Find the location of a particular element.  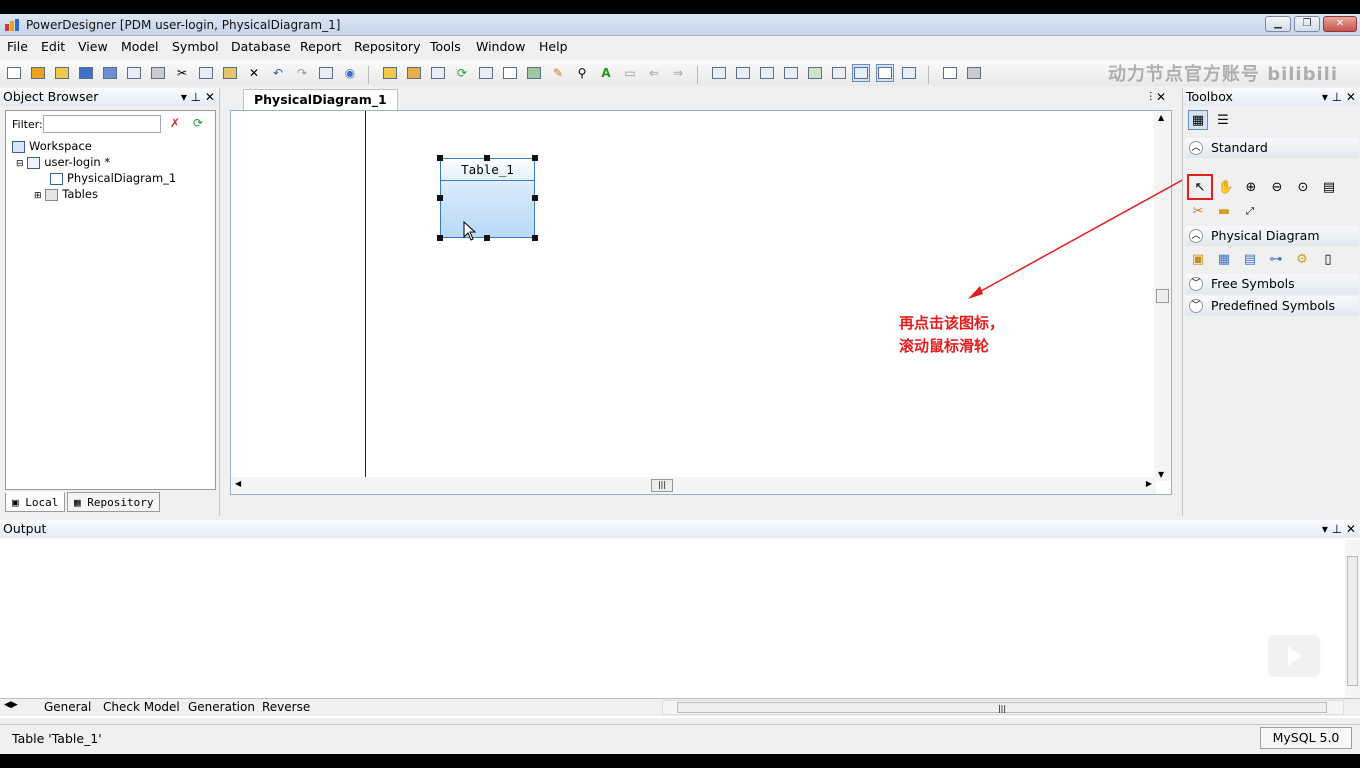

comment-icon is located at coordinates (885, 73).